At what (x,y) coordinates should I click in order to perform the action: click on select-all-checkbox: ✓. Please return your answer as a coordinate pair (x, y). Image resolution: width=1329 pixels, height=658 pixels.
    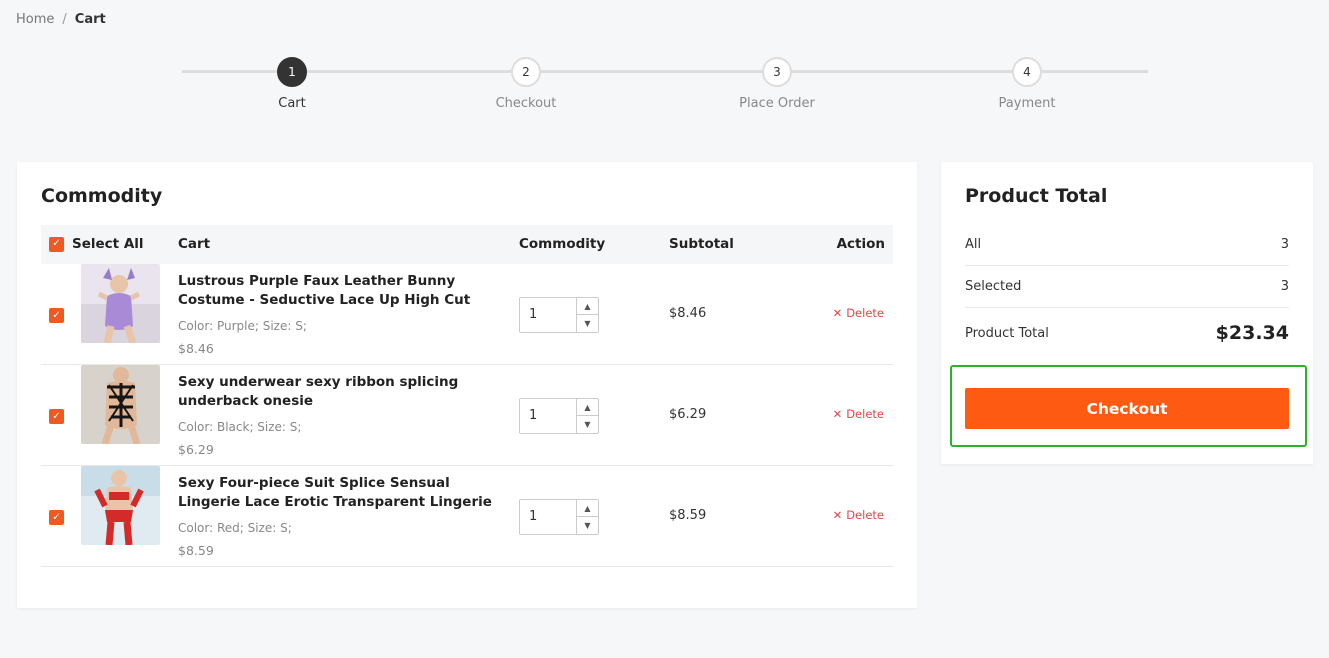
    Looking at the image, I should click on (56, 244).